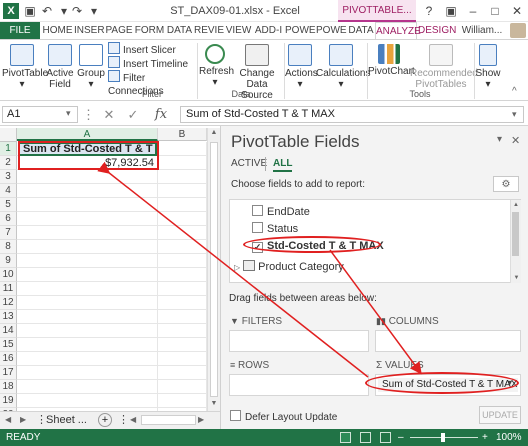 This screenshot has height=446, width=528. What do you see at coordinates (488, 66) in the screenshot?
I see `show-button: Show ▾` at bounding box center [488, 66].